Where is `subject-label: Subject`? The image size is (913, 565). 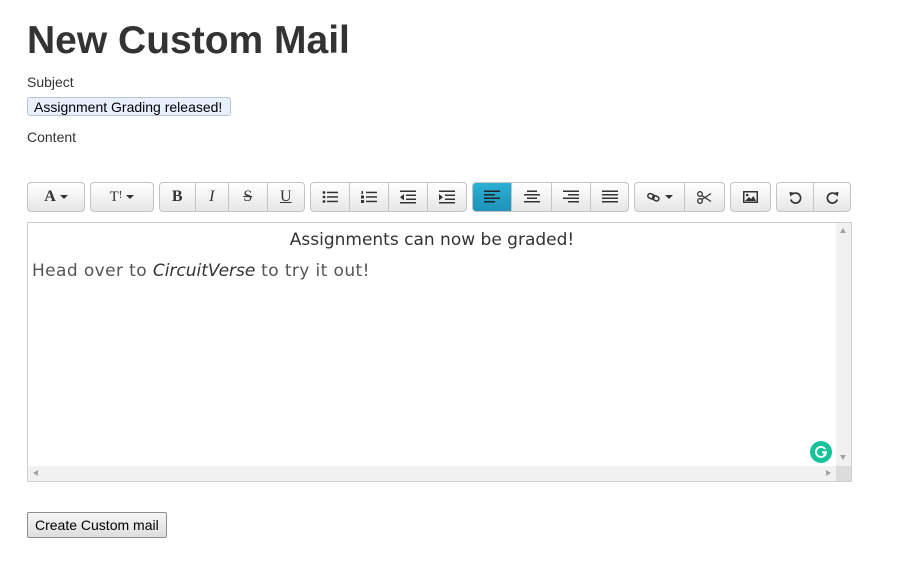
subject-label: Subject is located at coordinates (50, 82).